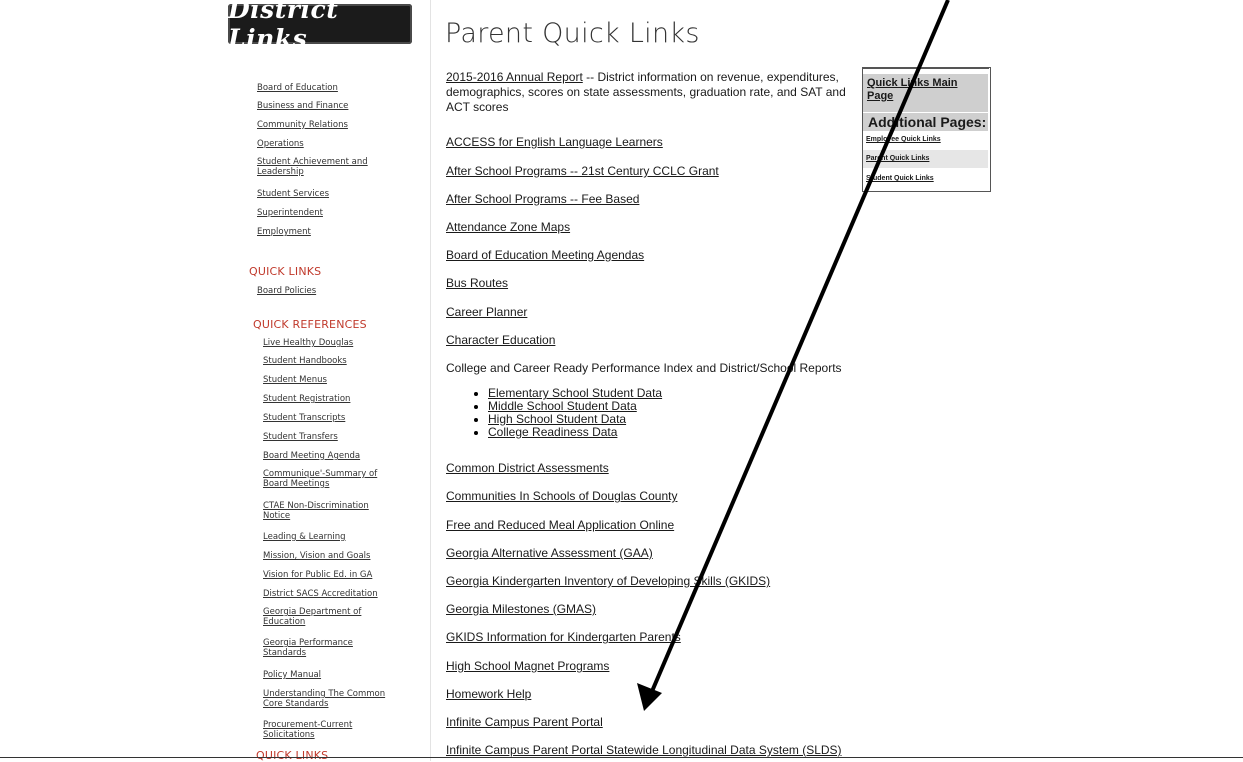 Image resolution: width=1243 pixels, height=762 pixels. I want to click on link-career-planner: Career Planner, so click(486, 312).